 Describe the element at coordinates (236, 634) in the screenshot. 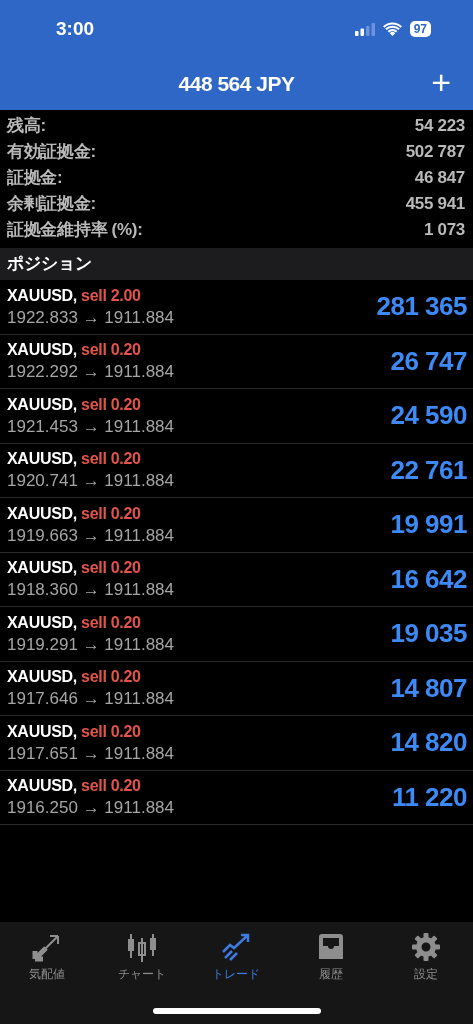

I see `position-row: XAUUSD, sell 0.20 1919.291 → 1911.884 19 035` at that location.